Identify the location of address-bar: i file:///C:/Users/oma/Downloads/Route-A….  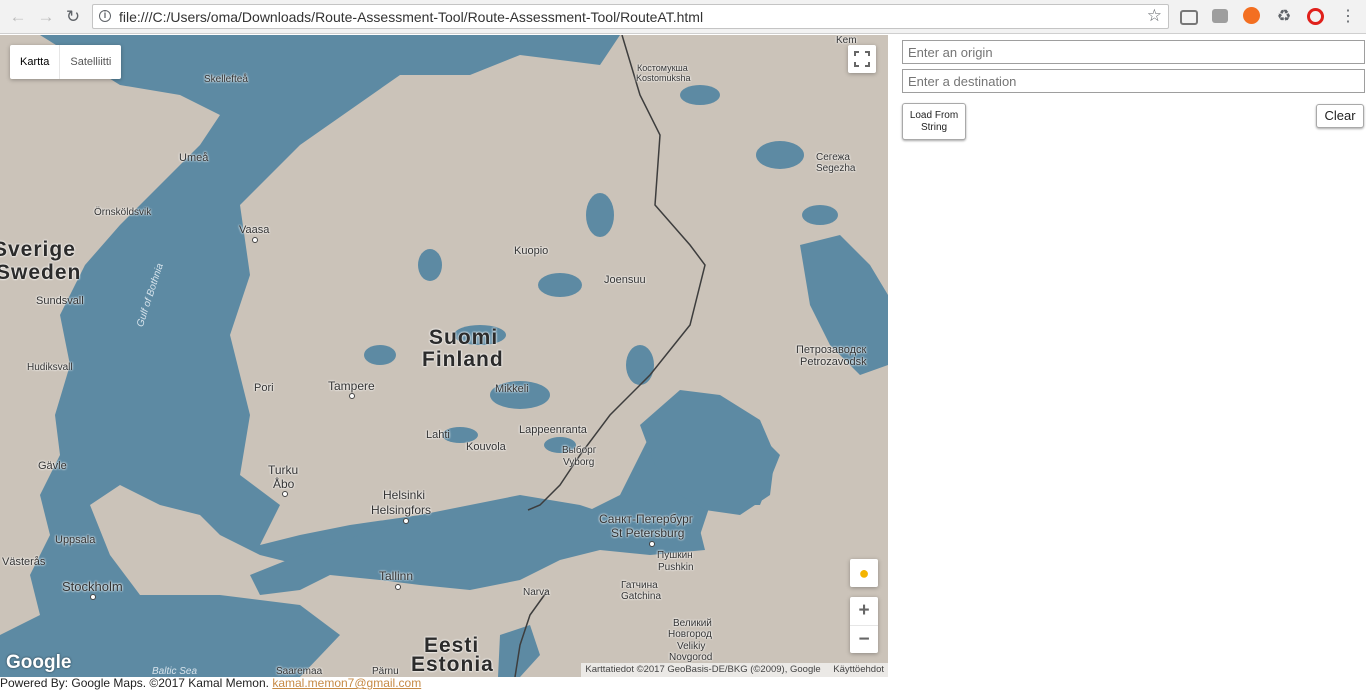
(630, 16).